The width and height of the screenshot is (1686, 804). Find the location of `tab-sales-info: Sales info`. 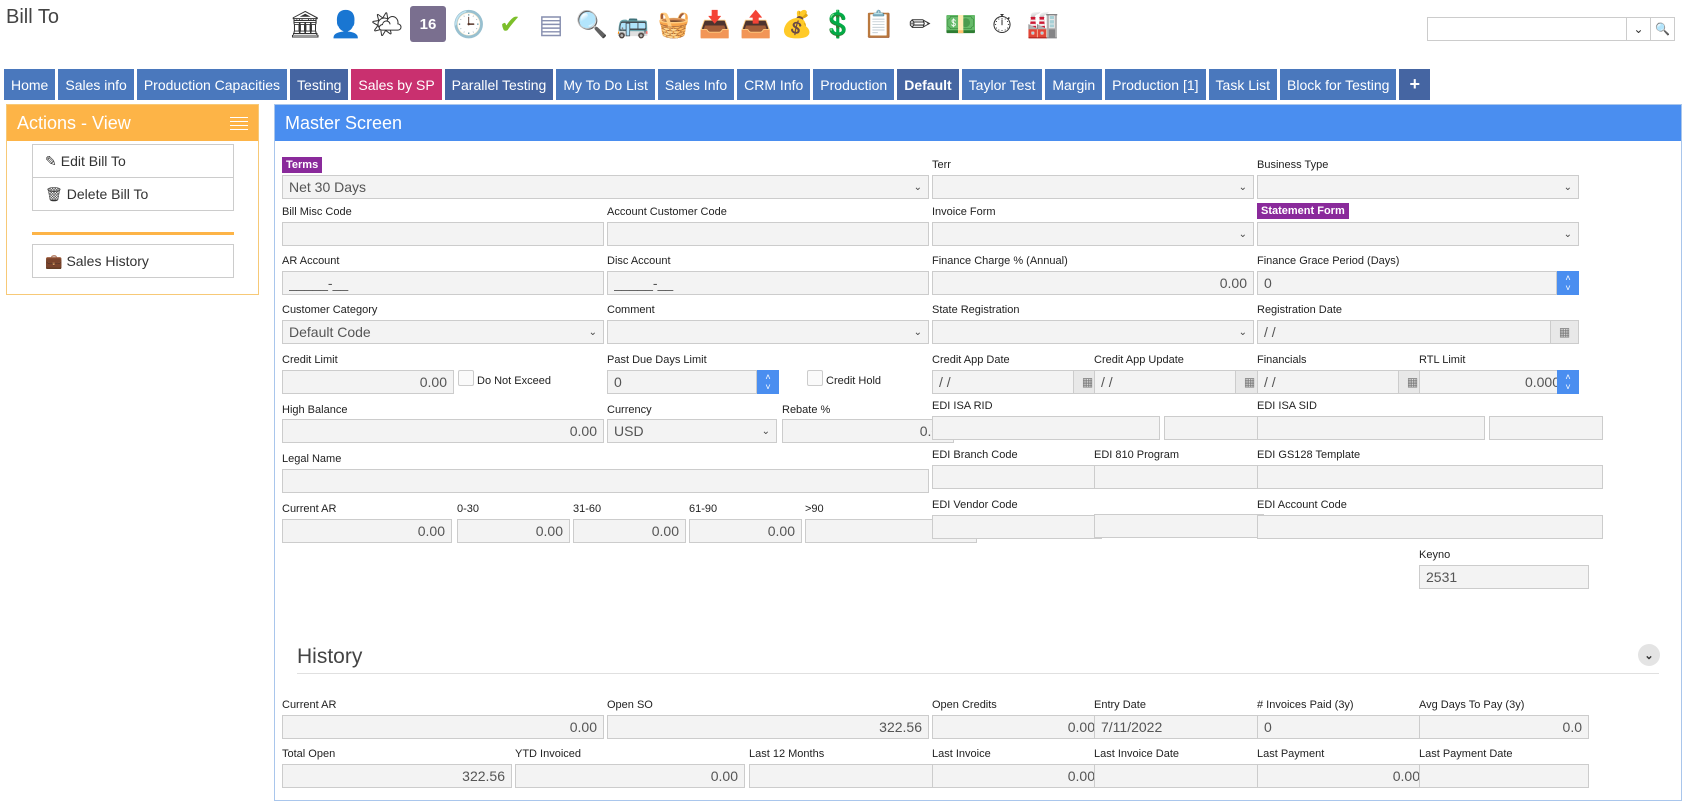

tab-sales-info: Sales info is located at coordinates (96, 84).